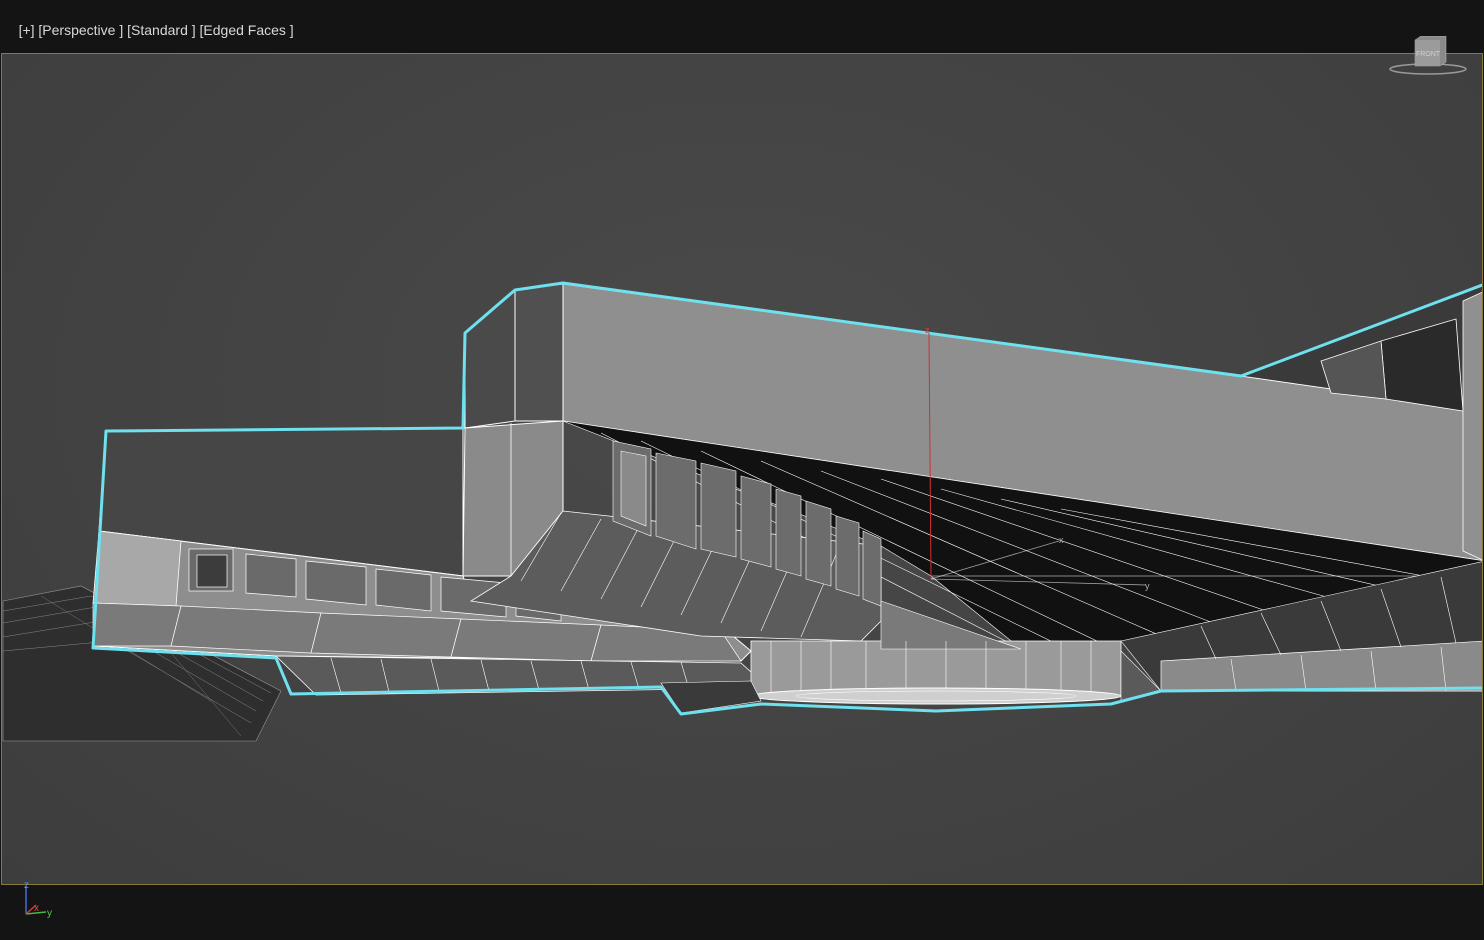  I want to click on viewport-view-menu: [Perspective ], so click(80, 30).